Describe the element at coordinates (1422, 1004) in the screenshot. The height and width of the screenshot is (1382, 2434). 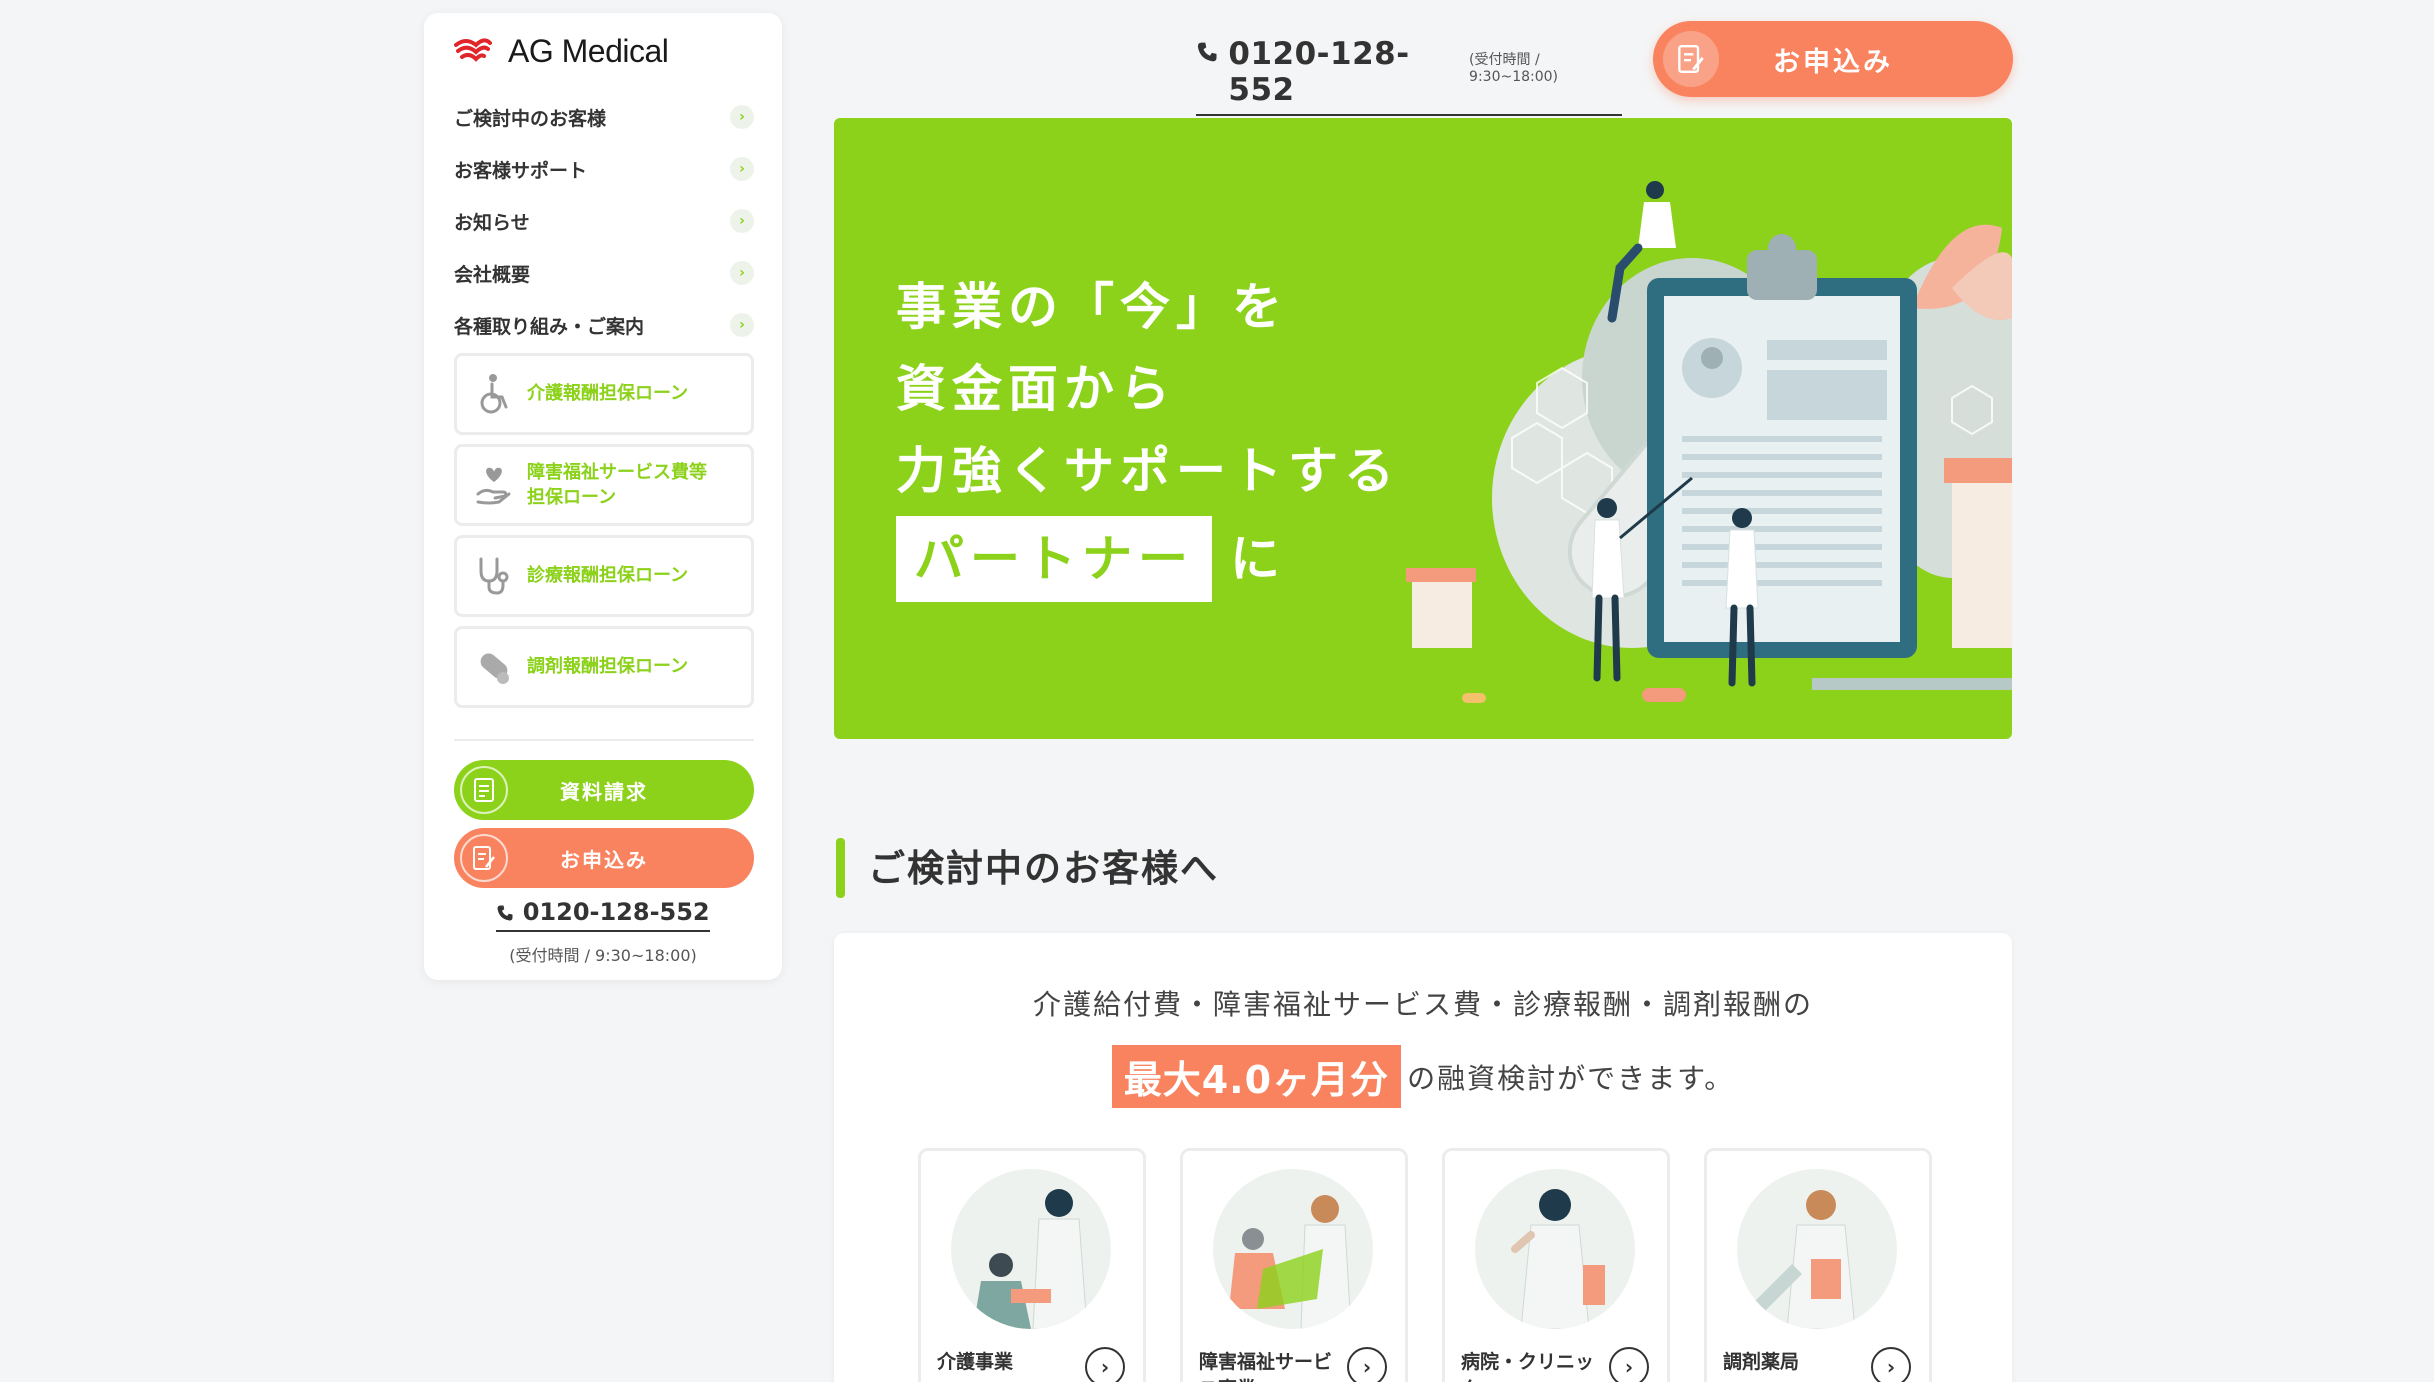
I see `panel-lead-text: 介護給付費・障害福祉サービス費・診療報酬・調剤報酬の` at that location.